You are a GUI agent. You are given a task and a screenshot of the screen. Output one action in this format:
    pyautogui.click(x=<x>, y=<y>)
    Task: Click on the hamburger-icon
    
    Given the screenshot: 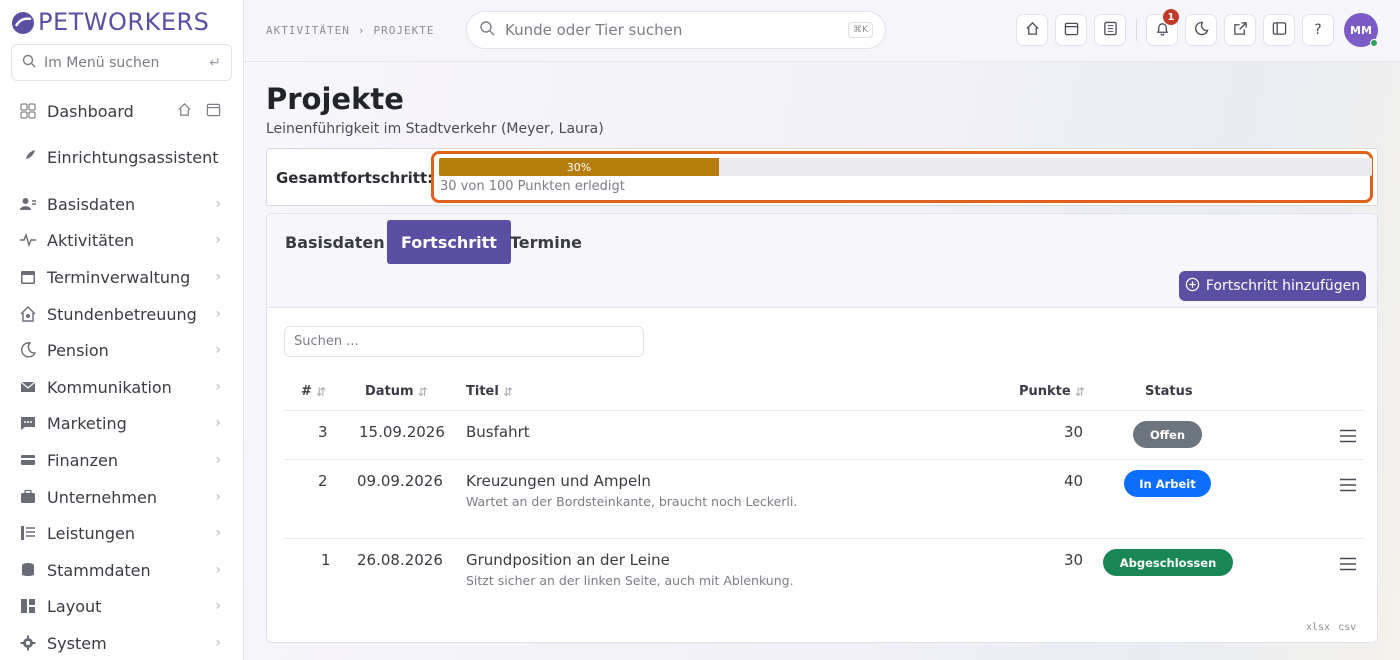 What is the action you would take?
    pyautogui.click(x=1348, y=437)
    